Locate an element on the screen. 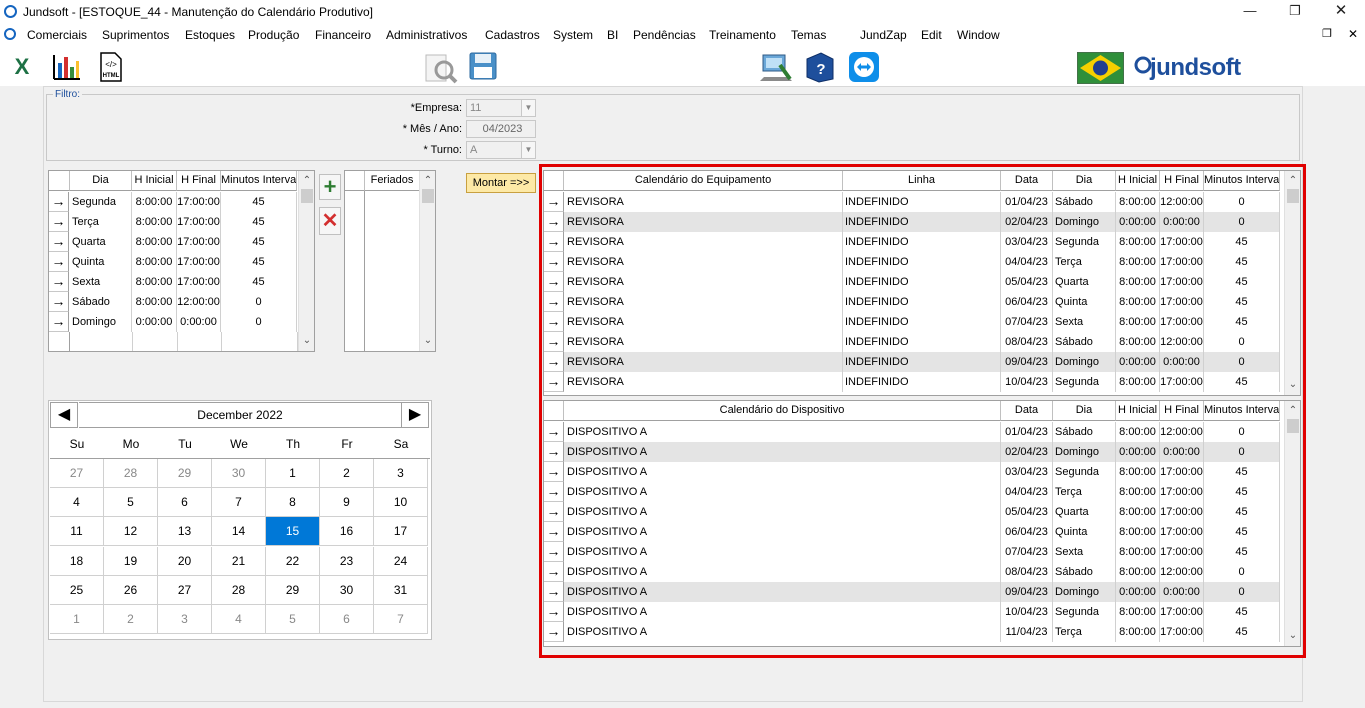  html-export-icon: </> HTML is located at coordinates (111, 67).